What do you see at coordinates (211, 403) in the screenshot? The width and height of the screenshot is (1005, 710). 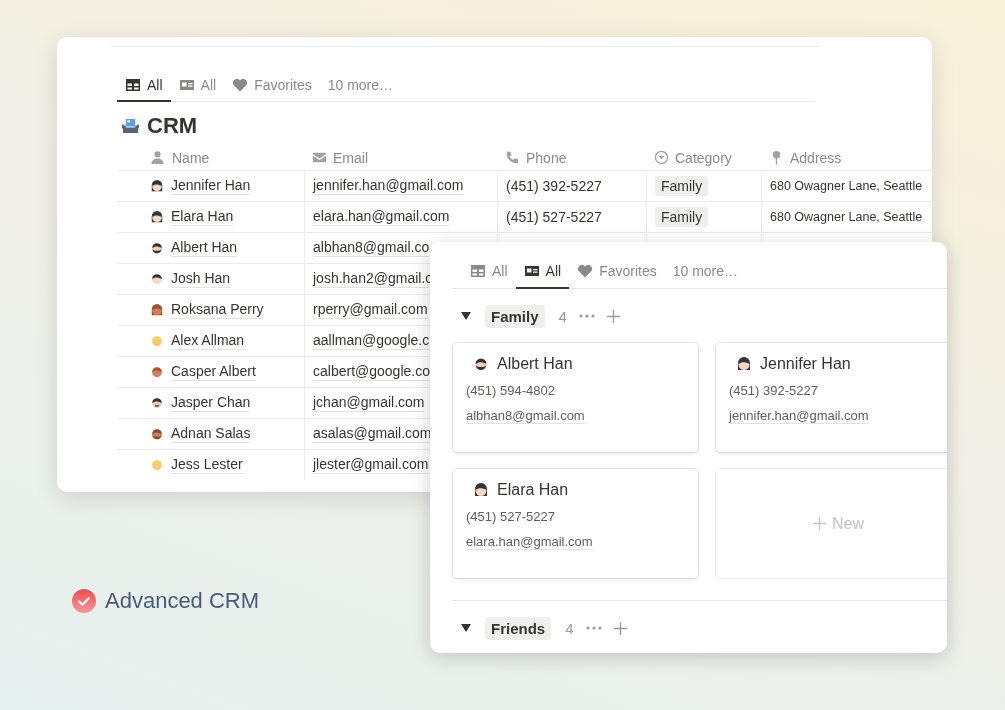 I see `contact-name-link: Jasper Chan` at bounding box center [211, 403].